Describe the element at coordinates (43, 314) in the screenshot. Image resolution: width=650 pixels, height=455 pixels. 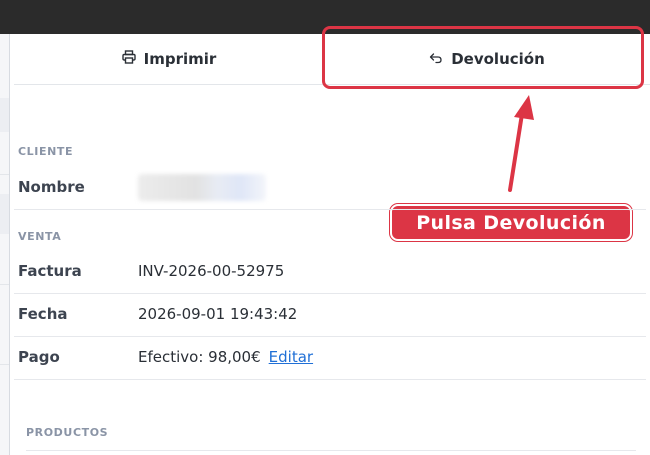
I see `date-label: Fecha` at that location.